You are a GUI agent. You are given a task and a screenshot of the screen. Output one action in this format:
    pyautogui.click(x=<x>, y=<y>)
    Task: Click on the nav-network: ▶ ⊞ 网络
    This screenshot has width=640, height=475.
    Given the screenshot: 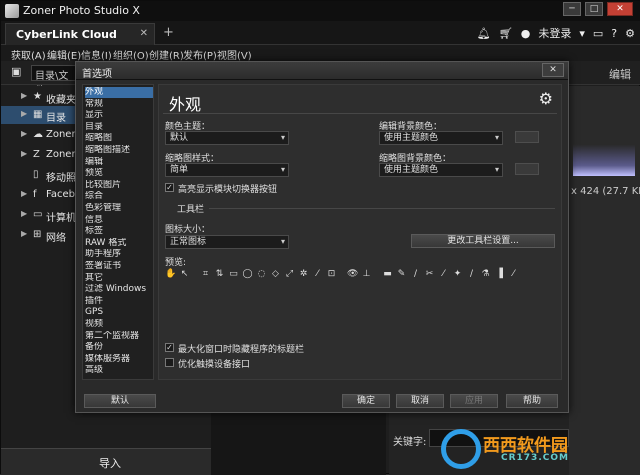 What is the action you would take?
    pyautogui.click(x=38, y=235)
    